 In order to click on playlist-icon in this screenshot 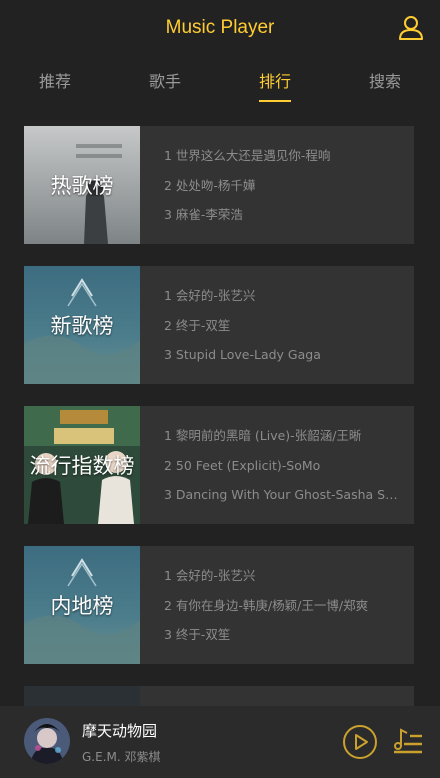, I will do `click(408, 742)`.